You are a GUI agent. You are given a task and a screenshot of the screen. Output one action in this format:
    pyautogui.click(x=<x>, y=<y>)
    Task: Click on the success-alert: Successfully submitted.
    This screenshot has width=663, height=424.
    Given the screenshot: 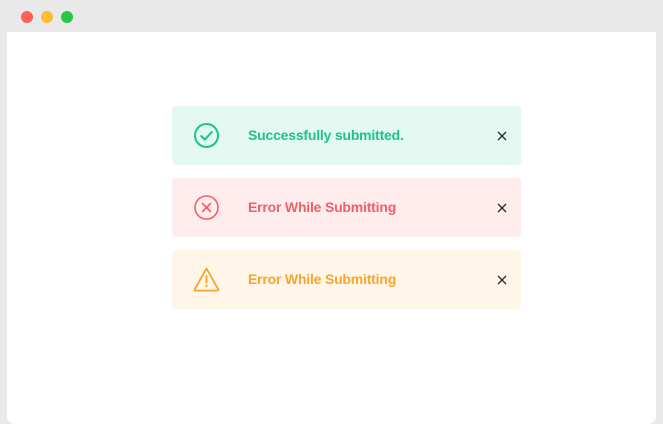 What is the action you would take?
    pyautogui.click(x=346, y=135)
    